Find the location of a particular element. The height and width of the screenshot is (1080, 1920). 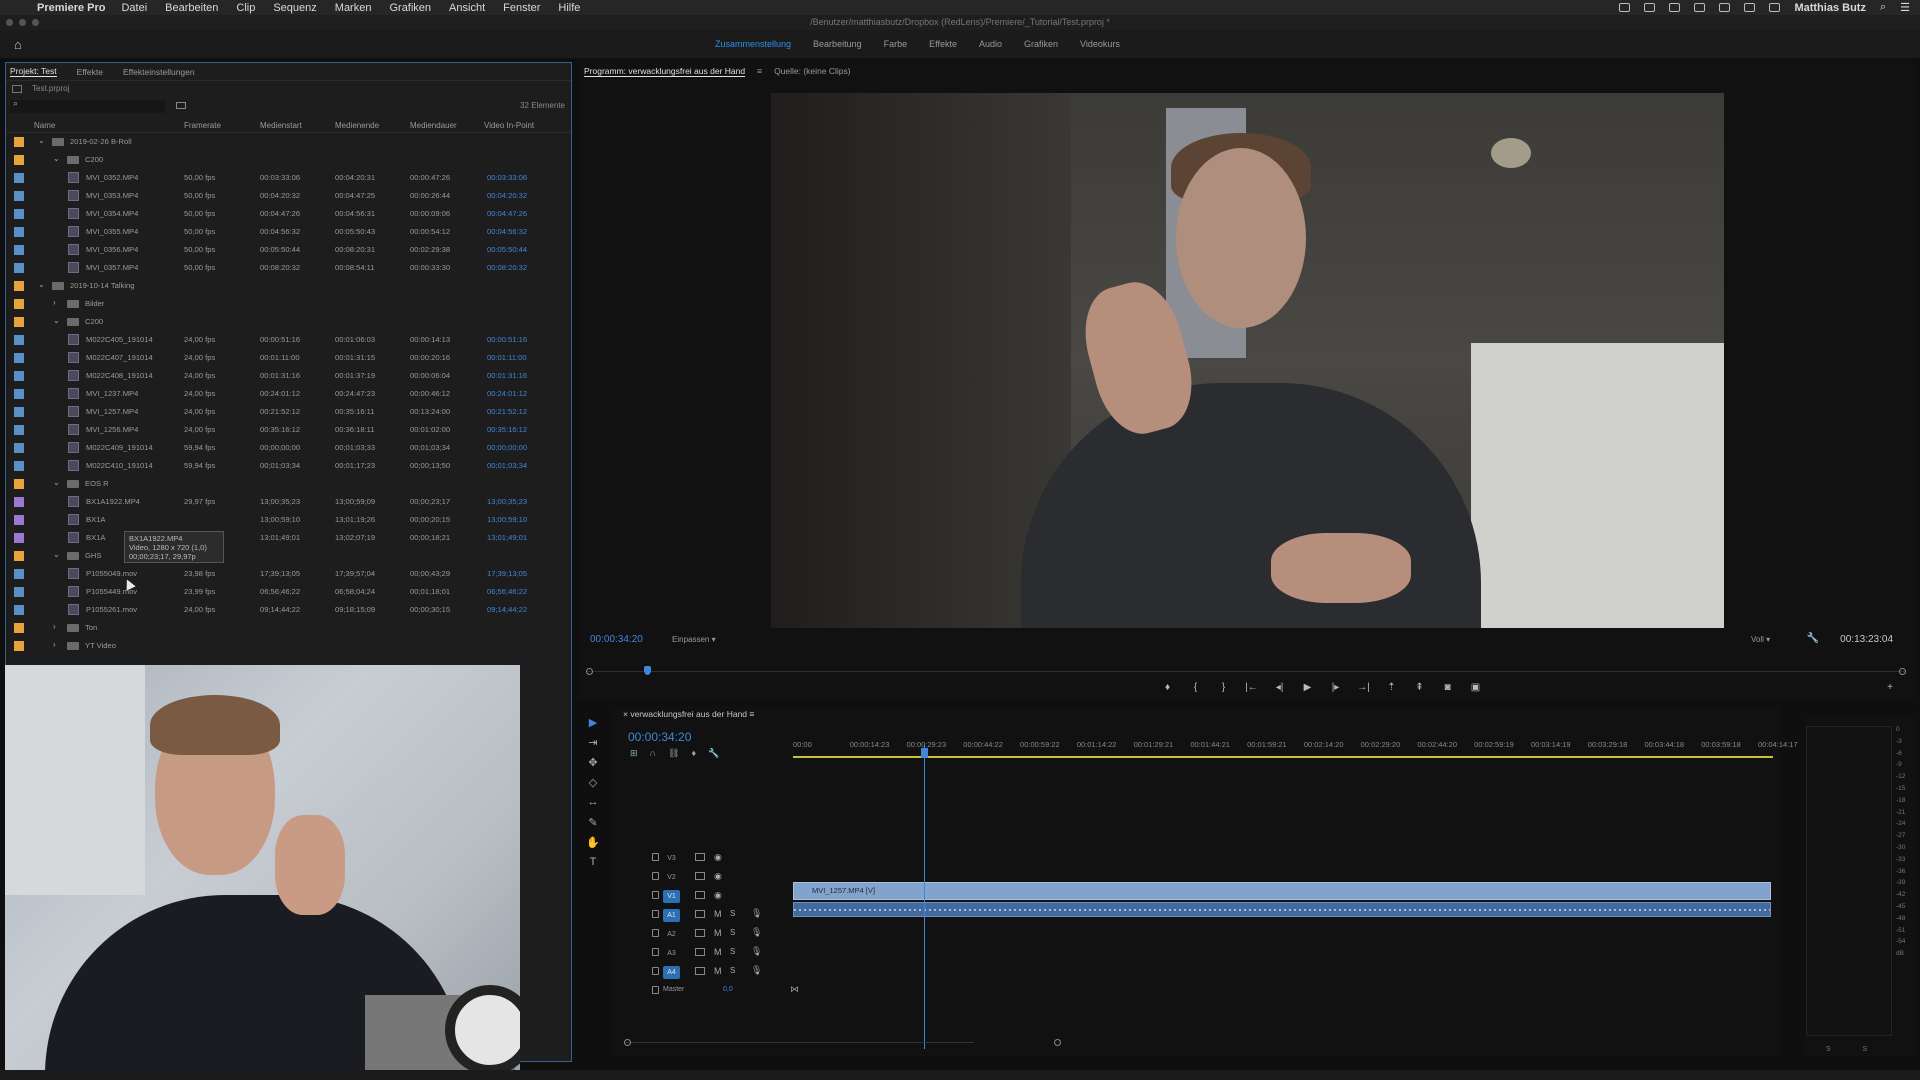

menu-grafiken: Grafiken is located at coordinates (410, 8).